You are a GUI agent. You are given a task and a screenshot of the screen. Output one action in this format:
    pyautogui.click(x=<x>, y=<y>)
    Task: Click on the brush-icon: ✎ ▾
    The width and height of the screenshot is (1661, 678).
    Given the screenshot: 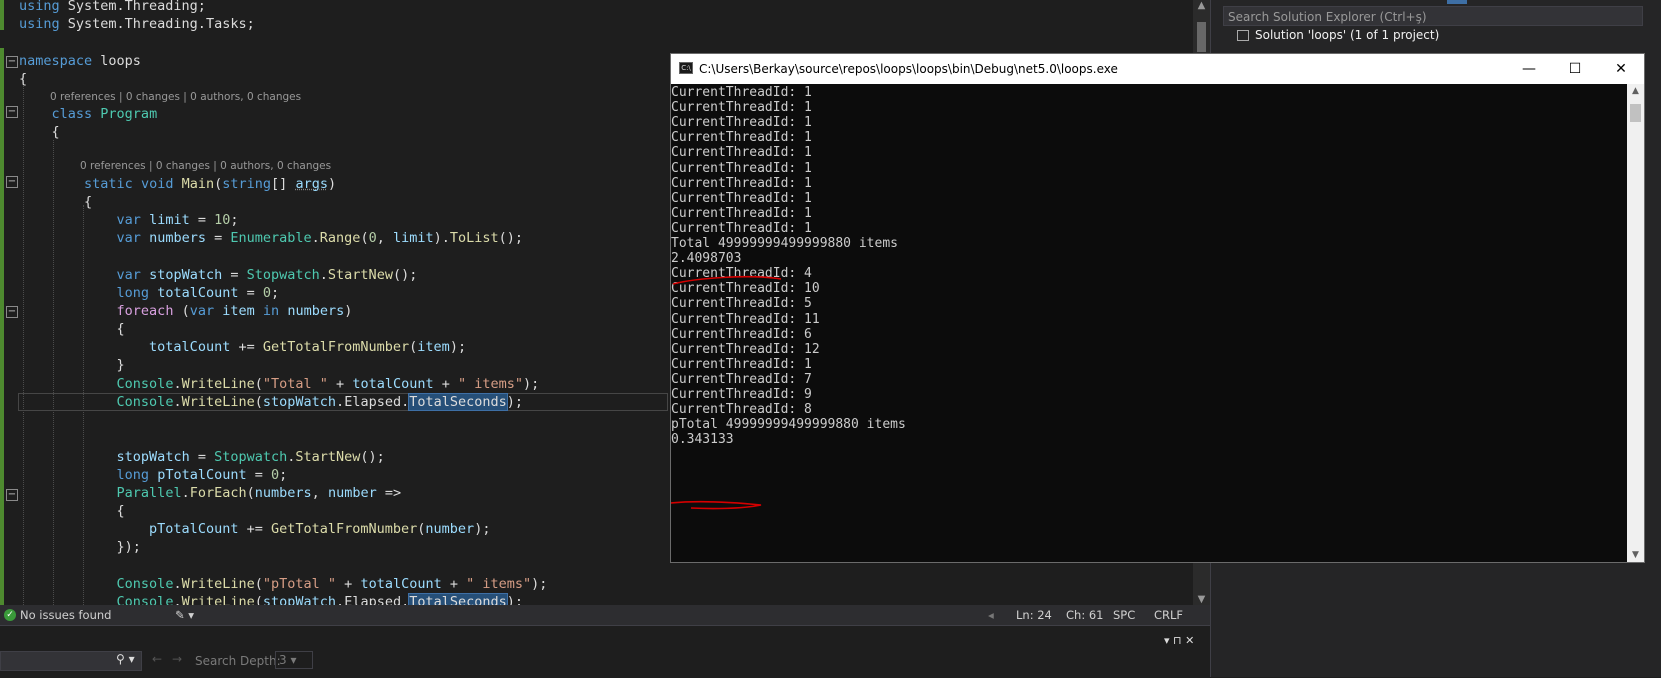 What is the action you would take?
    pyautogui.click(x=184, y=615)
    